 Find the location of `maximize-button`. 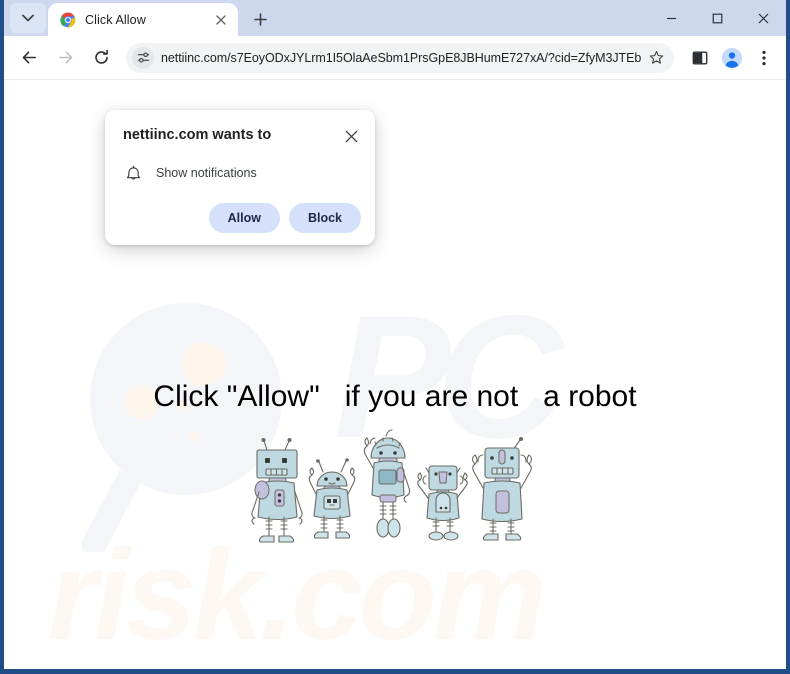

maximize-button is located at coordinates (717, 18).